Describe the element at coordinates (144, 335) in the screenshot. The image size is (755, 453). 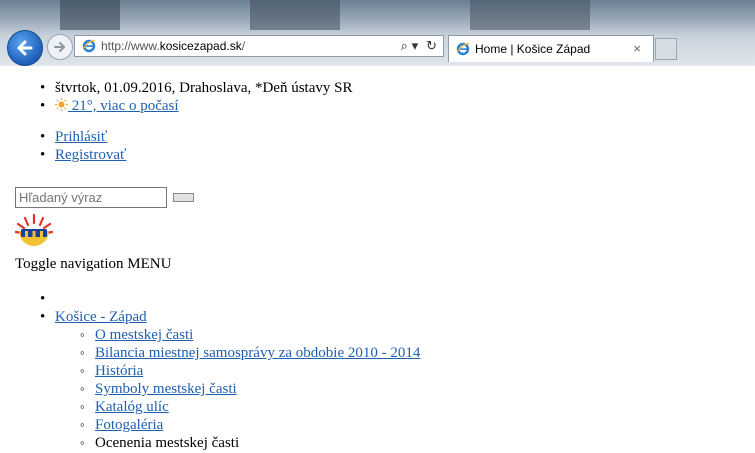
I see `subnav-link: O mestskej časti` at that location.